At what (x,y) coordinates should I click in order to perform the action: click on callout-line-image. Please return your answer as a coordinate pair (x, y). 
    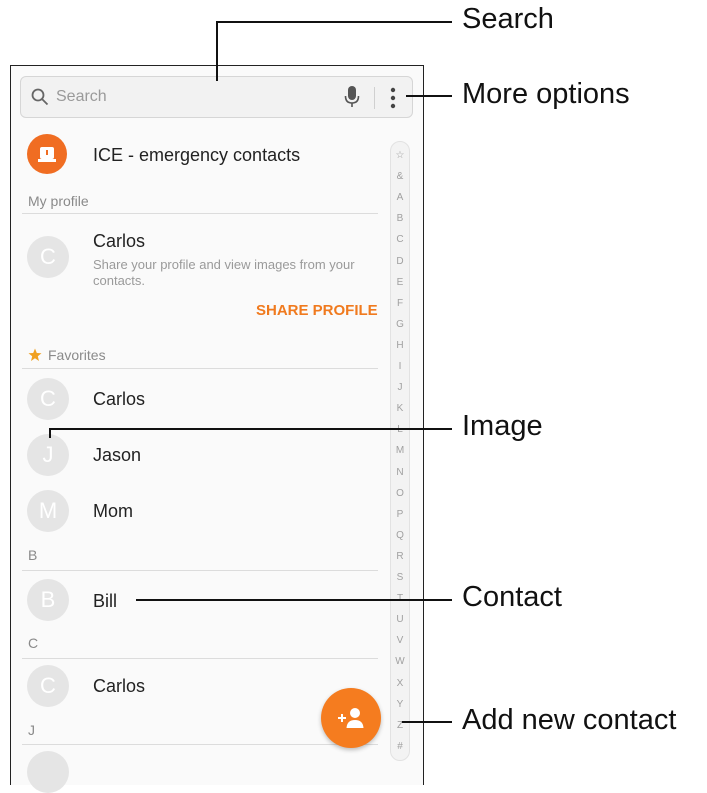
    Looking at the image, I should click on (250, 429).